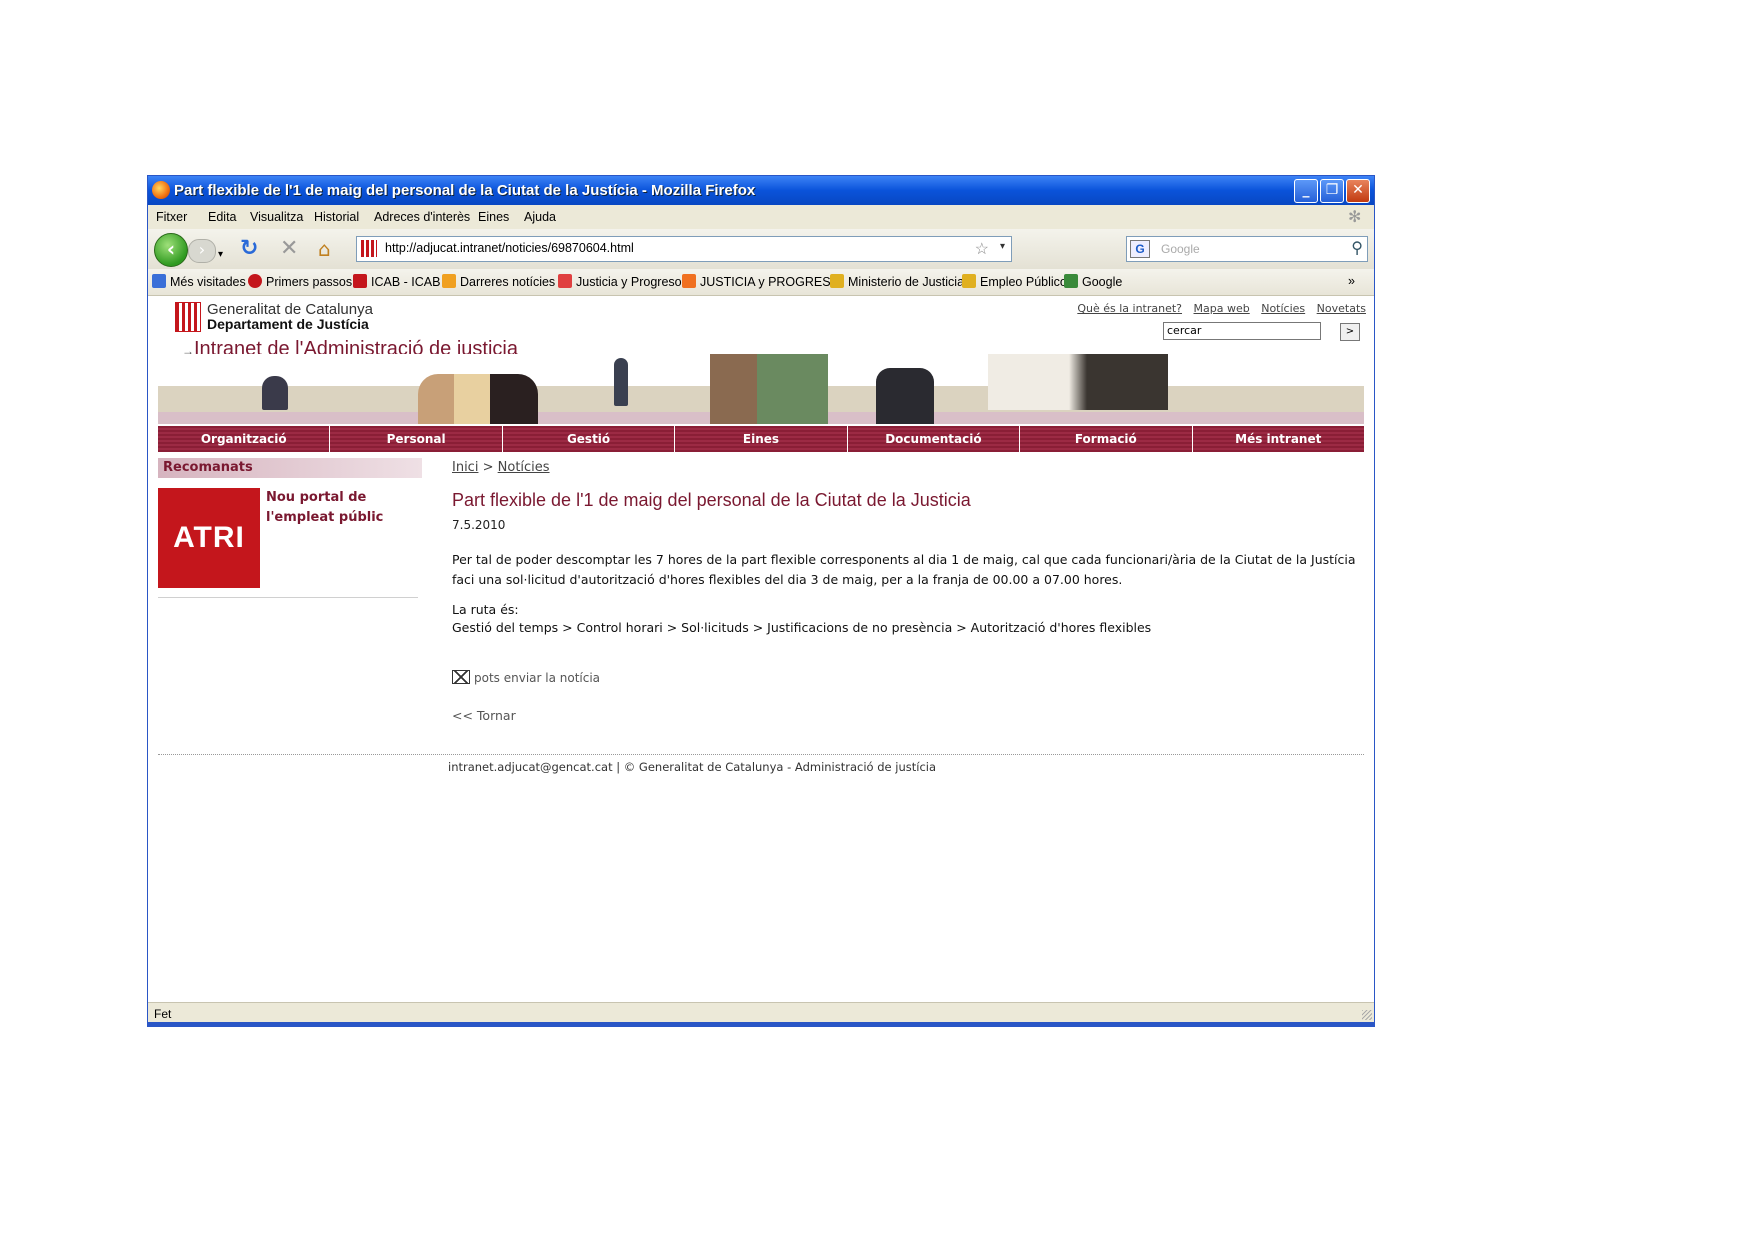 The width and height of the screenshot is (1754, 1240). I want to click on bookmark-empleo-publico: Empleo Público, so click(1014, 281).